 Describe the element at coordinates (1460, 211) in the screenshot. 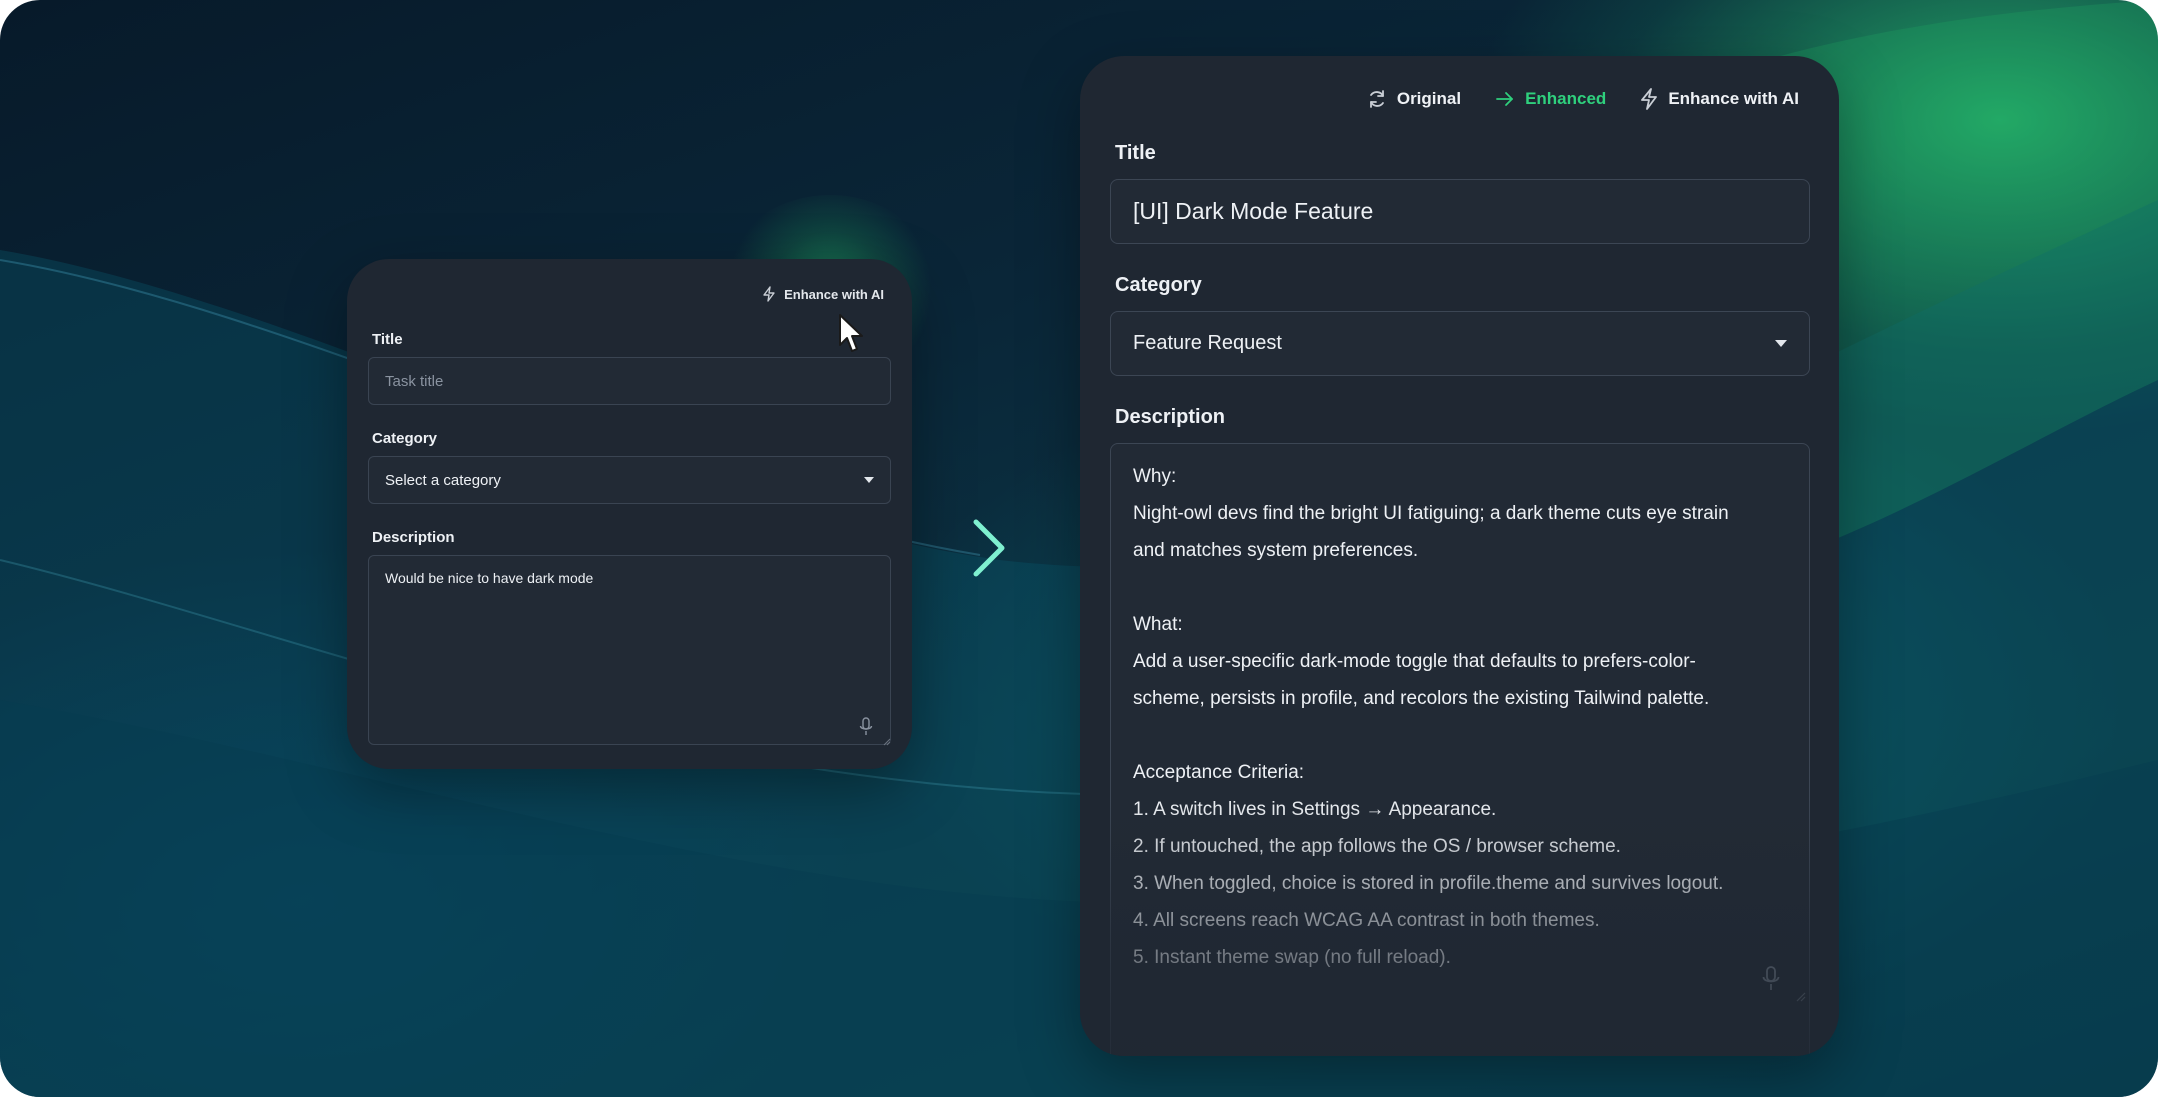

I see `title-input: [UI] Dark Mode Feature` at that location.